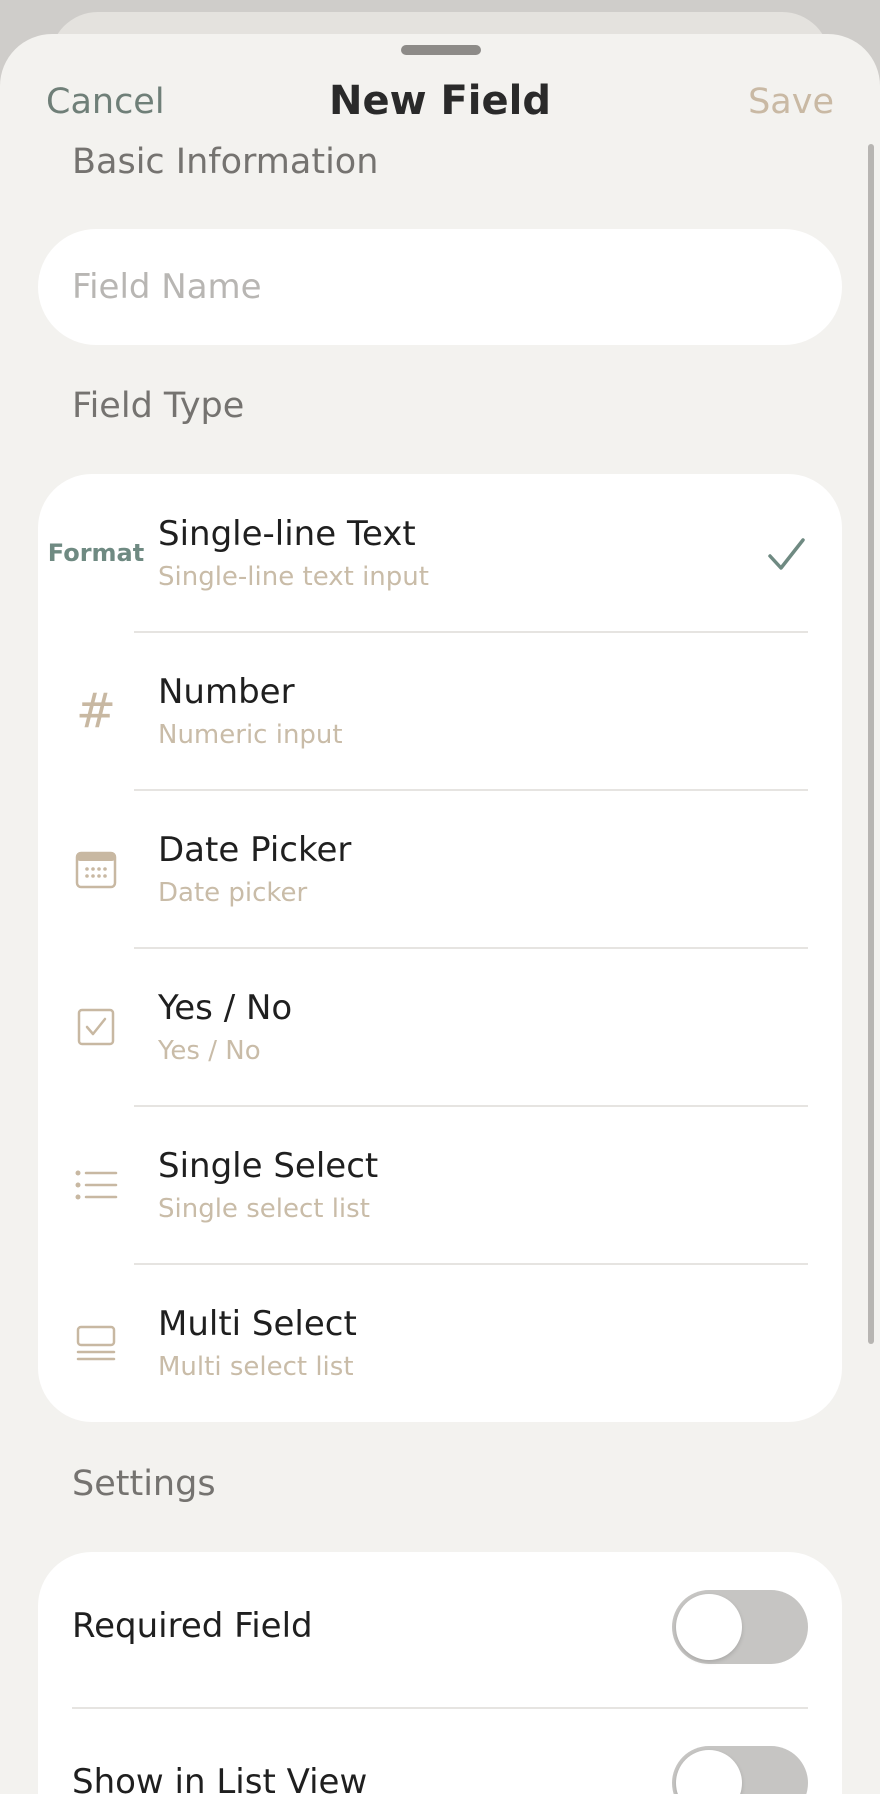 The image size is (880, 1794). Describe the element at coordinates (256, 1367) in the screenshot. I see `option-subtitle: Multi select list` at that location.